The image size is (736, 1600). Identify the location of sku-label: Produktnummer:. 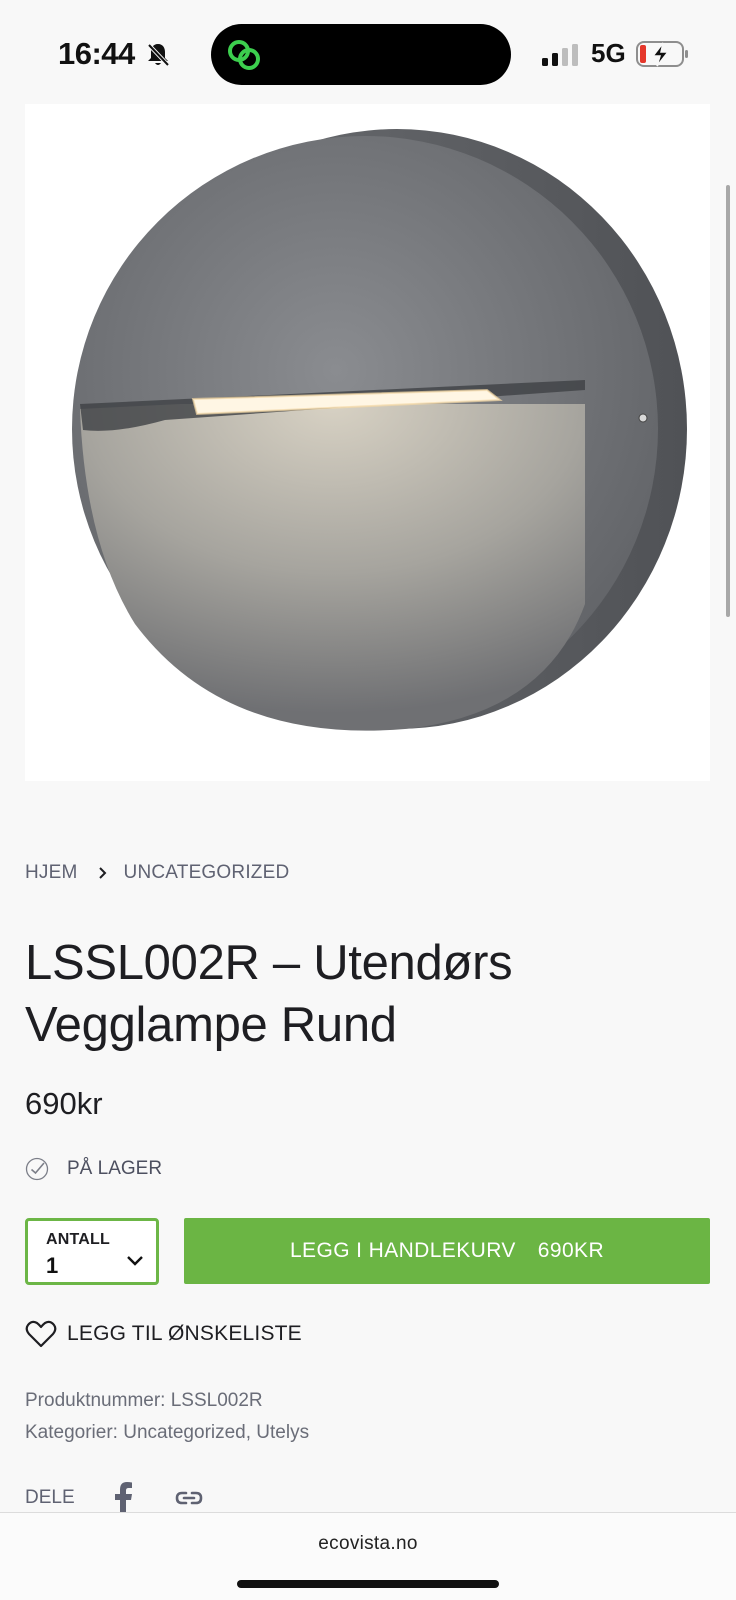
(95, 1400).